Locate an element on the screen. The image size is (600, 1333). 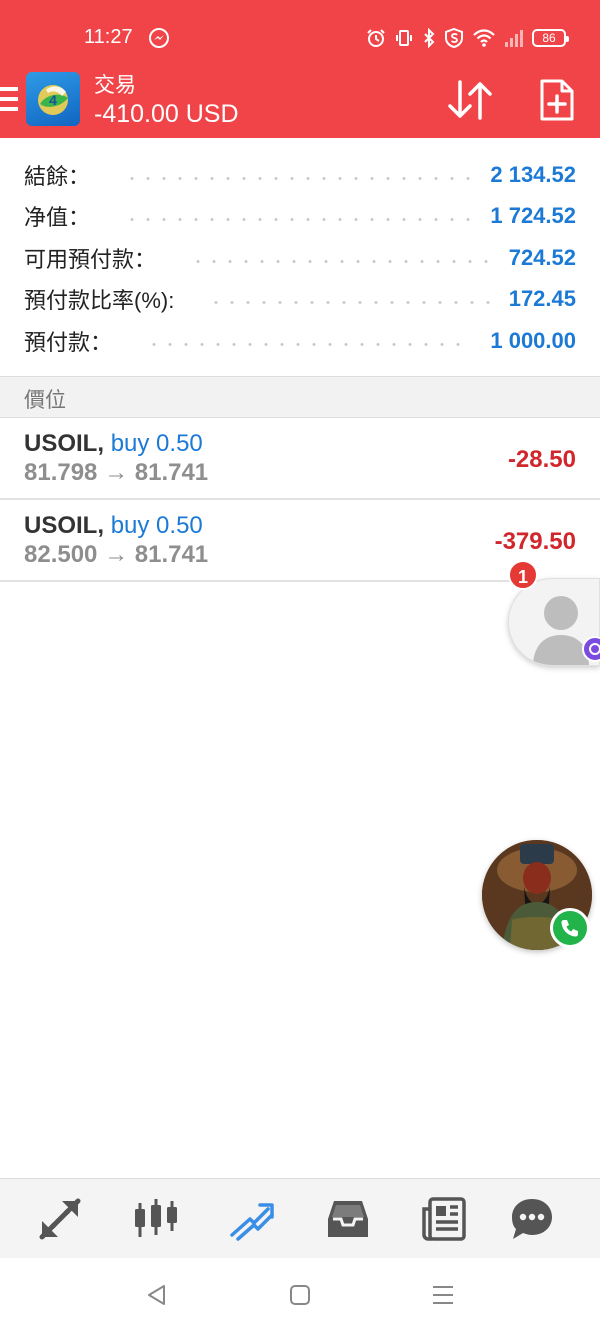
position-profit: -379.50 is located at coordinates (535, 541).